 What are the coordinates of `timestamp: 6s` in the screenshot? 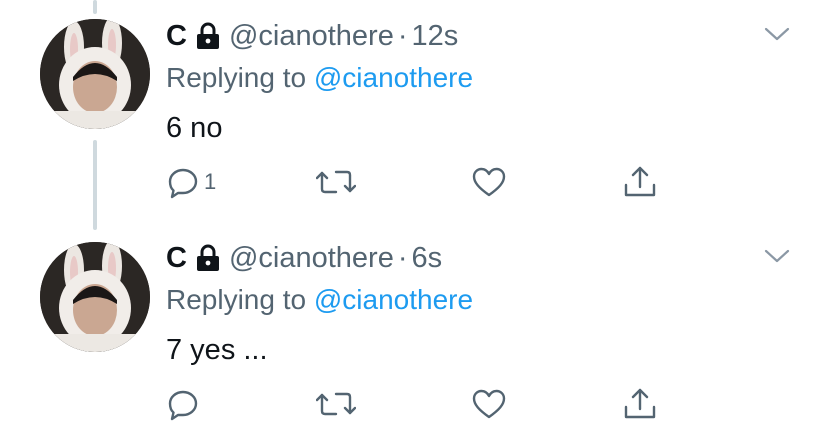 It's located at (427, 258).